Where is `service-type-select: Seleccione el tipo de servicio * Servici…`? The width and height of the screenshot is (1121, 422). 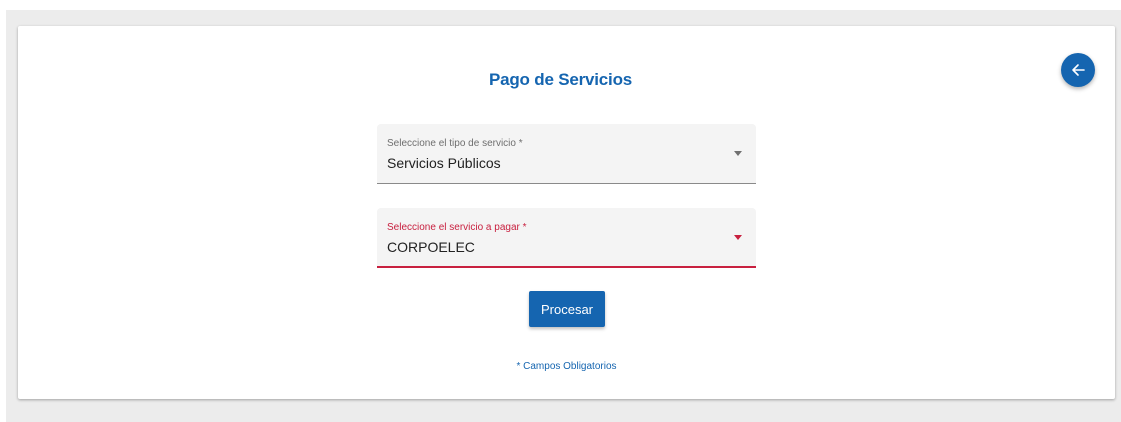 service-type-select: Seleccione el tipo de servicio * Servici… is located at coordinates (566, 154).